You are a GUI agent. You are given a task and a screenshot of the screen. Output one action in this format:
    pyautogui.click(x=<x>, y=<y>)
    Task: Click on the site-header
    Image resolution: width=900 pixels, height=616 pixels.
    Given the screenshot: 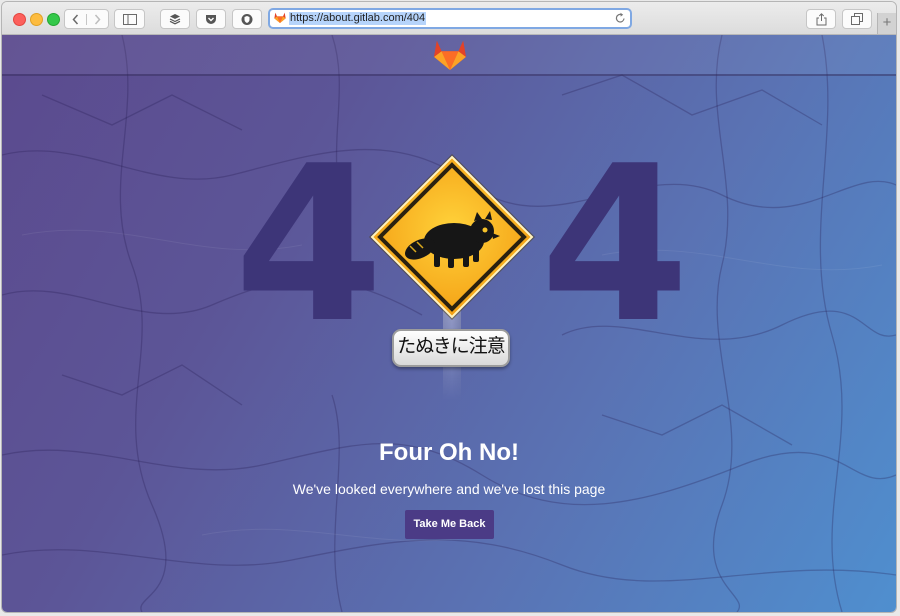 What is the action you would take?
    pyautogui.click(x=449, y=55)
    